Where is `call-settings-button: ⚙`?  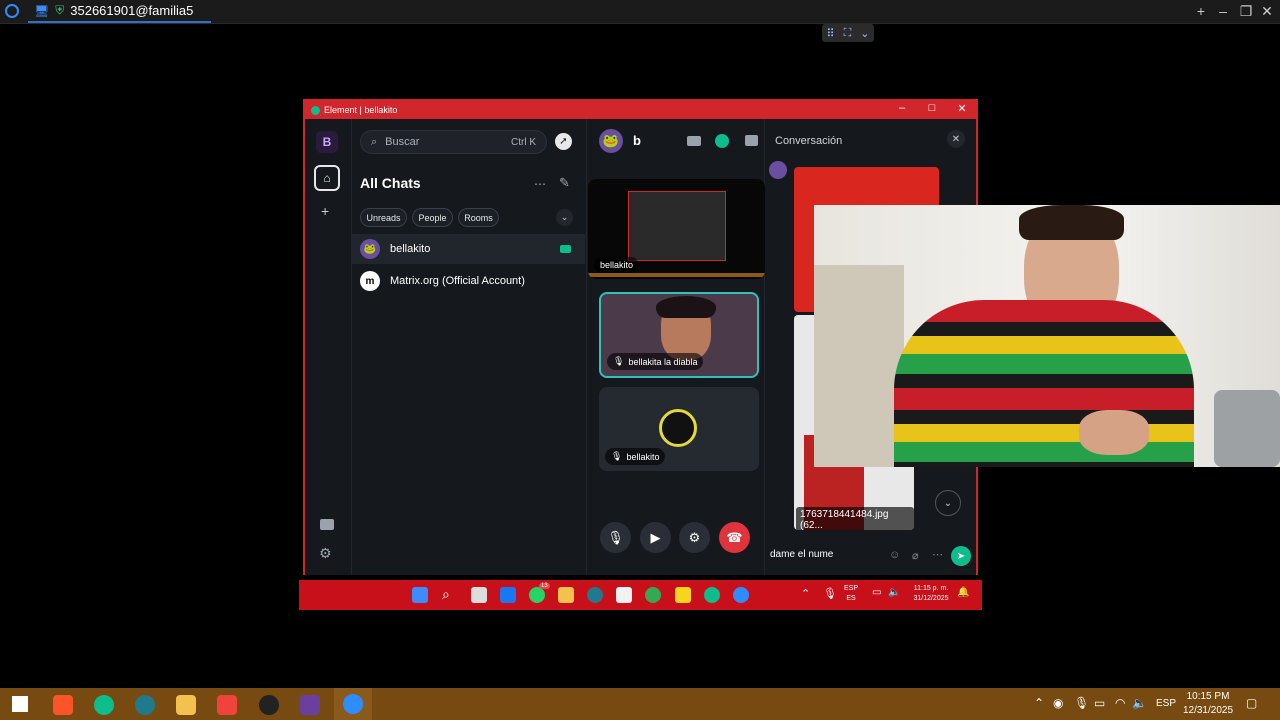
call-settings-button: ⚙ is located at coordinates (694, 537).